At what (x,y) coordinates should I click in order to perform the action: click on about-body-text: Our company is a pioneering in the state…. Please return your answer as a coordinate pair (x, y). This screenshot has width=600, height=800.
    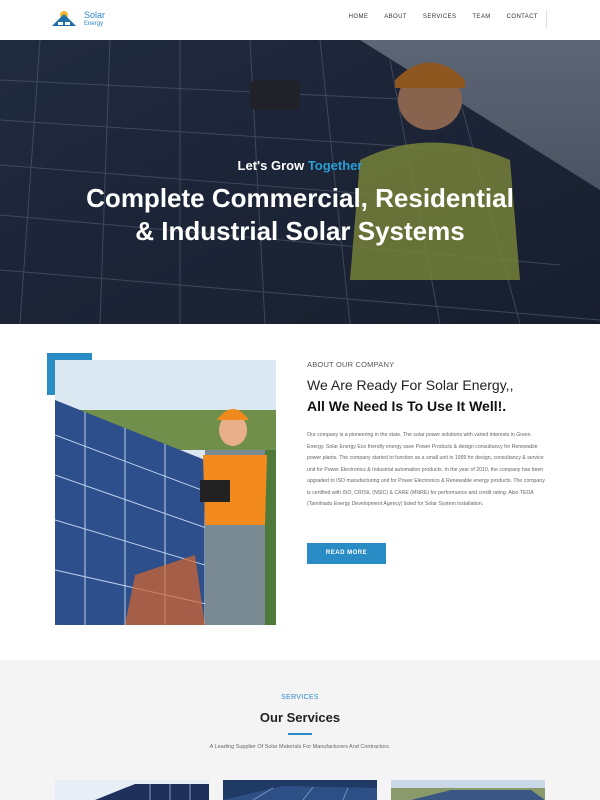
    Looking at the image, I should click on (426, 469).